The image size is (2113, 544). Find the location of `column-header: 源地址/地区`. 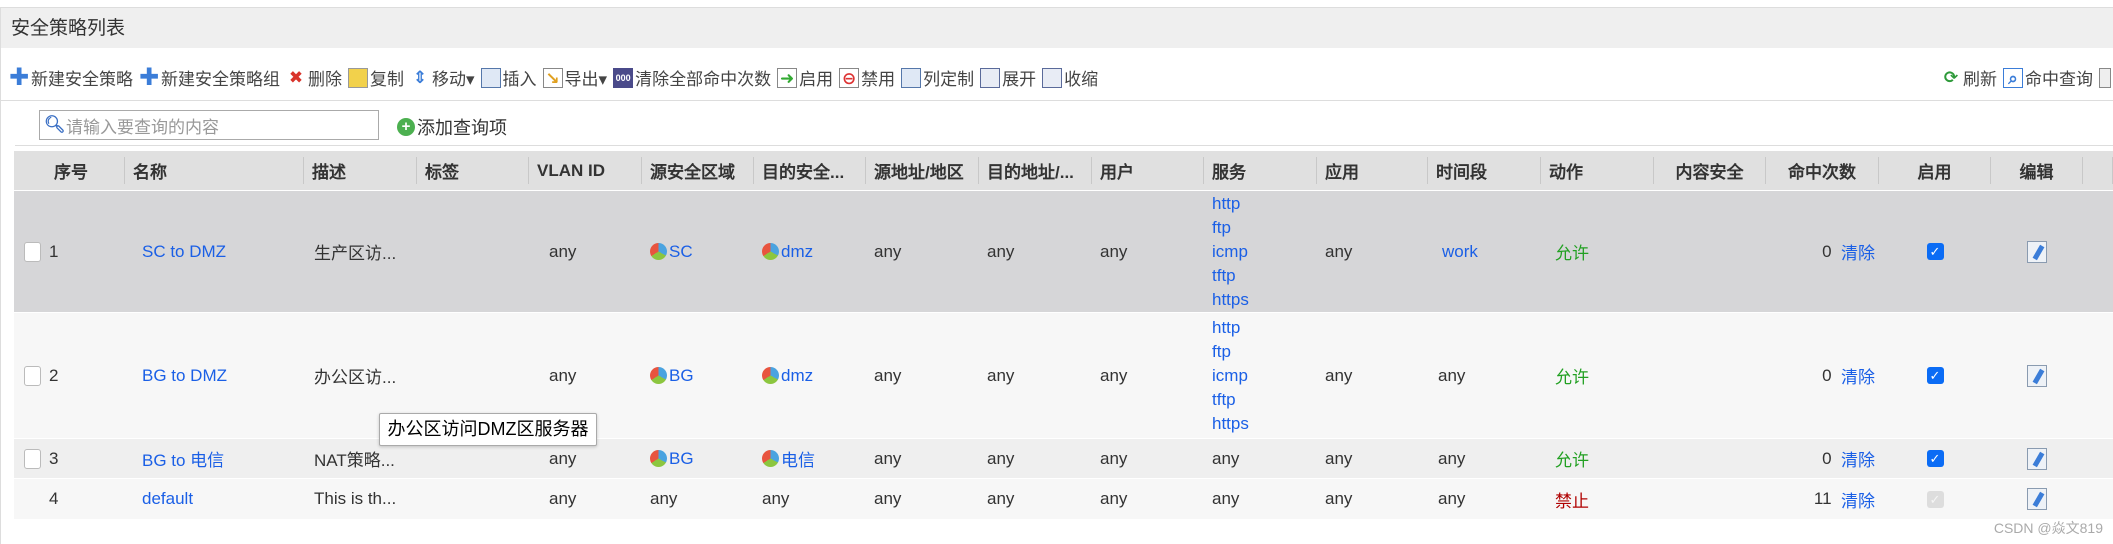

column-header: 源地址/地区 is located at coordinates (922, 170).